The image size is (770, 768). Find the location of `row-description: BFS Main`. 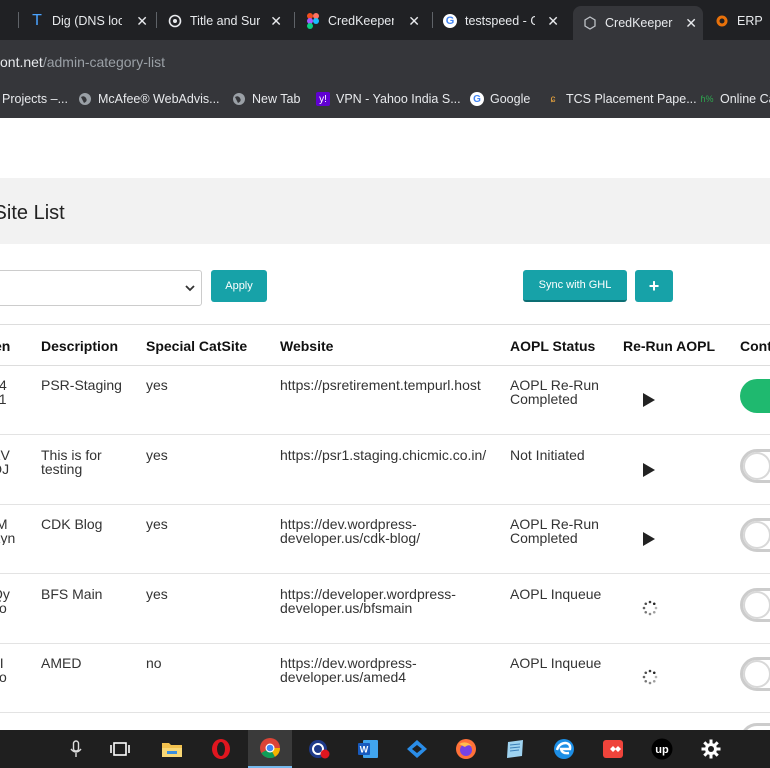

row-description: BFS Main is located at coordinates (72, 594).